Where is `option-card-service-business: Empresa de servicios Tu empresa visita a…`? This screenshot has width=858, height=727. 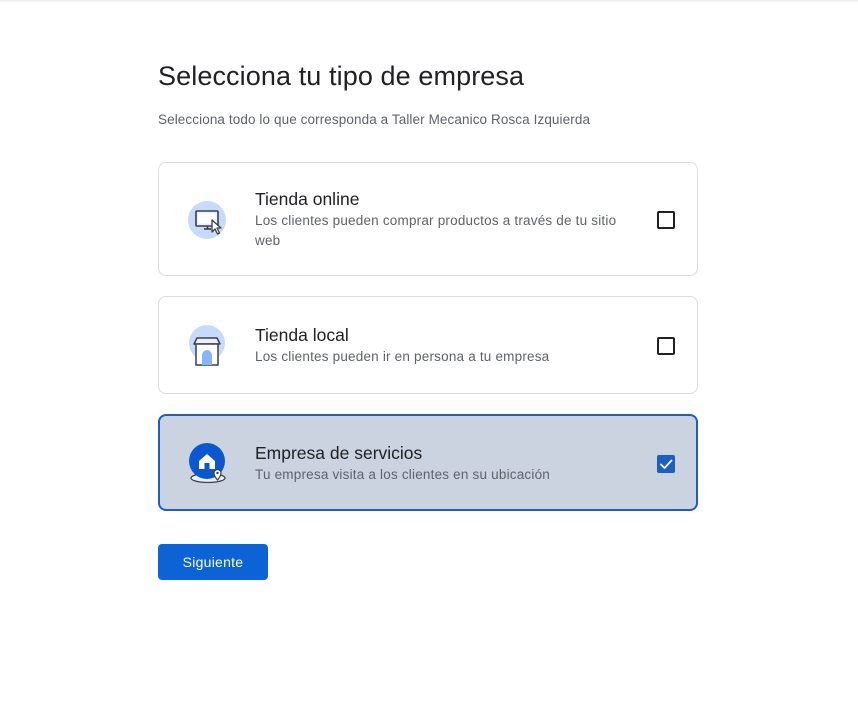
option-card-service-business: Empresa de servicios Tu empresa visita a… is located at coordinates (428, 462).